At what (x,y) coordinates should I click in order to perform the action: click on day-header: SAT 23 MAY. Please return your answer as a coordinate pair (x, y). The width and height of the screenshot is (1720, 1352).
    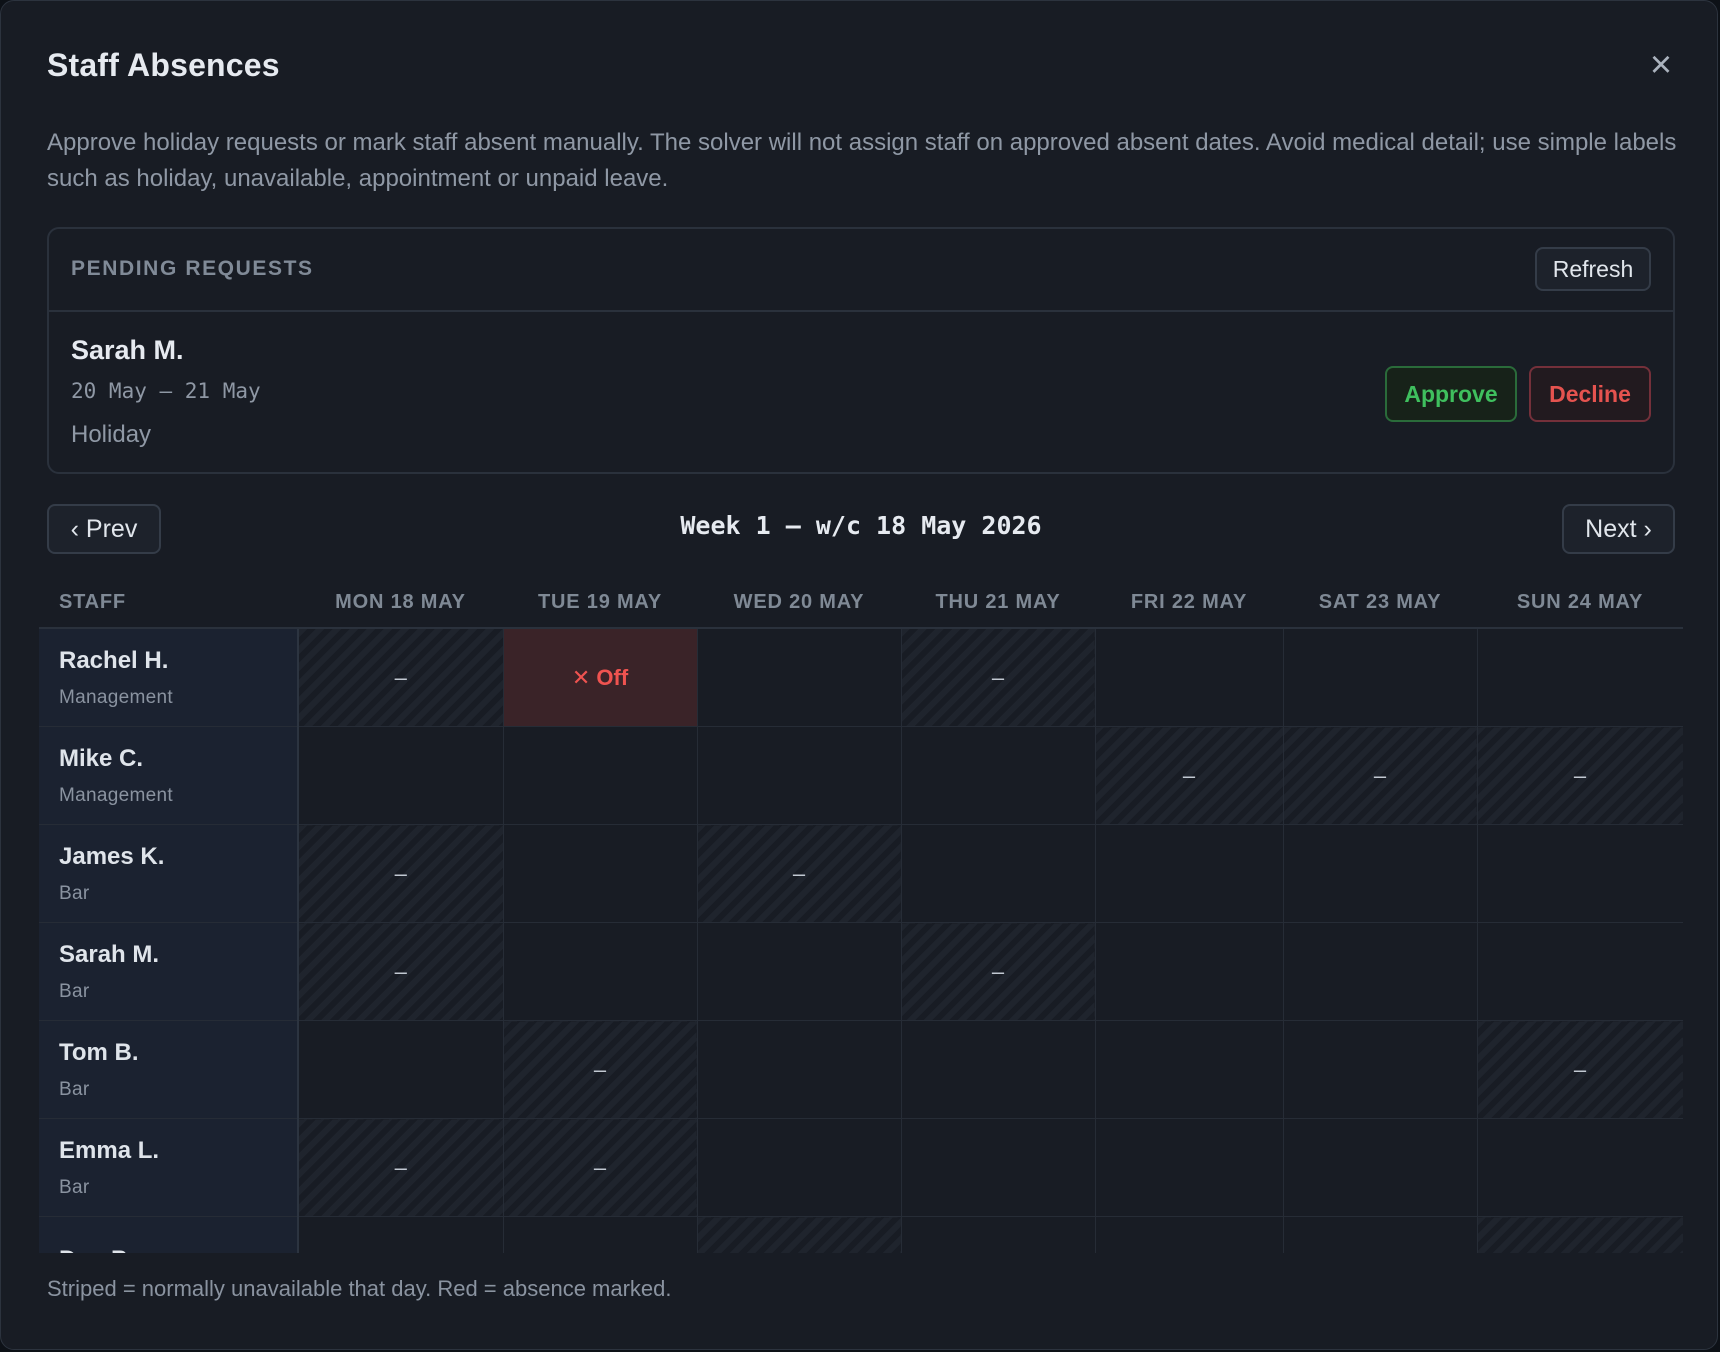
    Looking at the image, I should click on (1380, 603).